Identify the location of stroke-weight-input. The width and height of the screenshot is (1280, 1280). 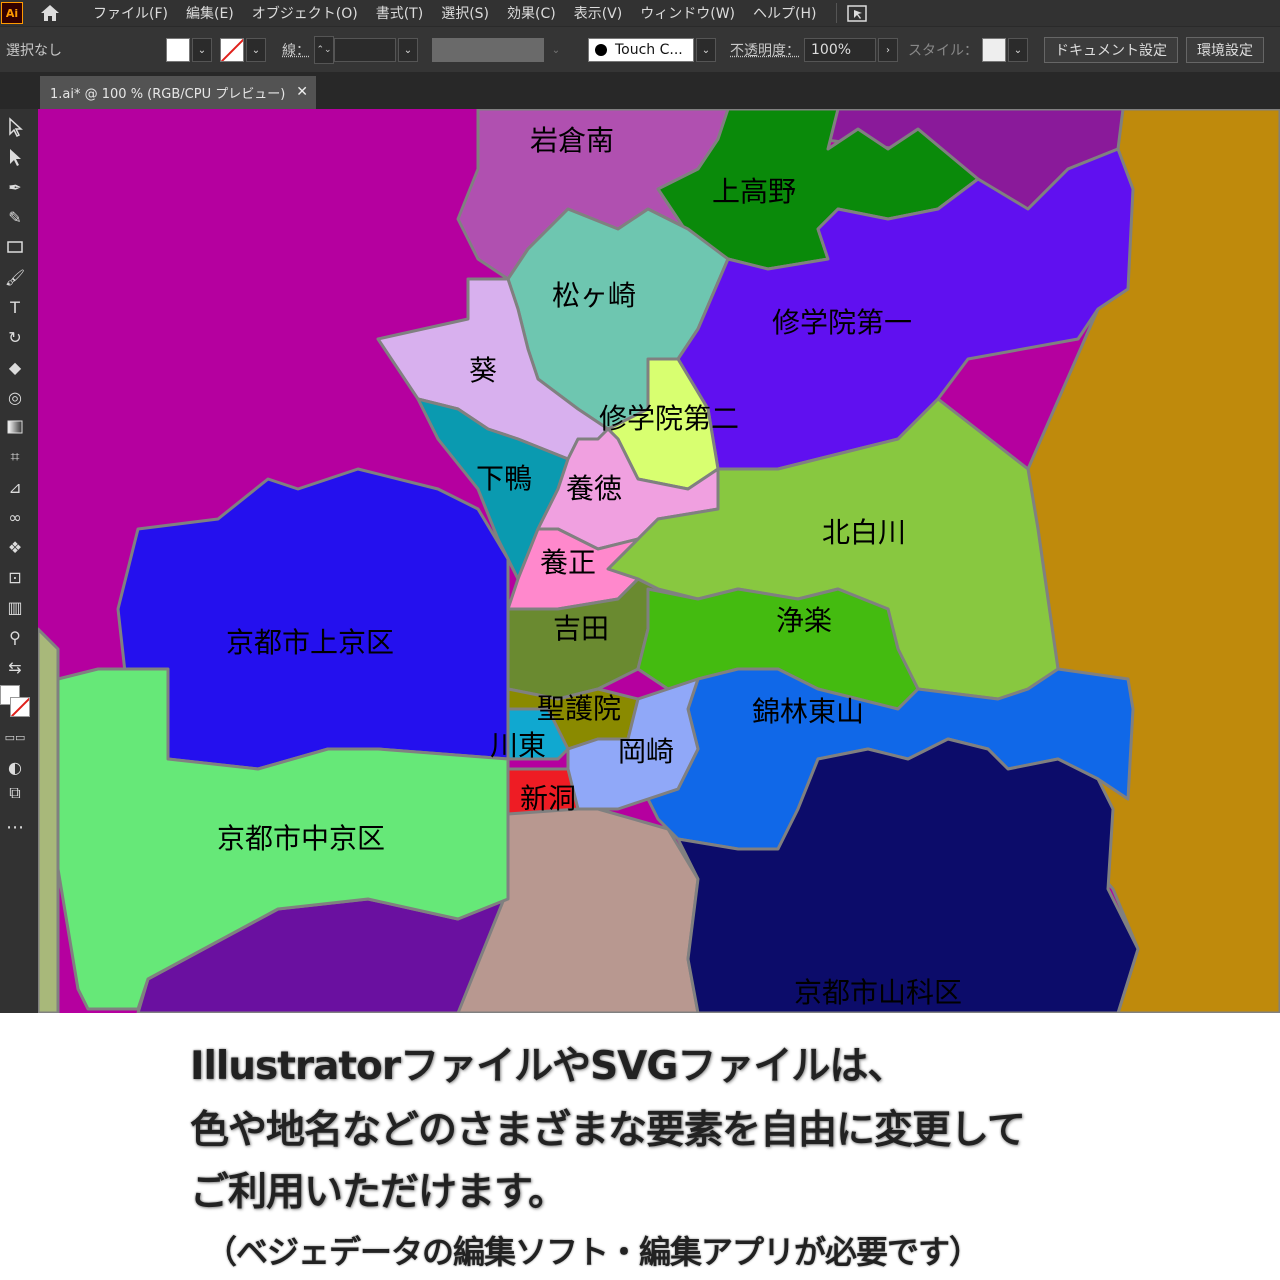
(365, 50).